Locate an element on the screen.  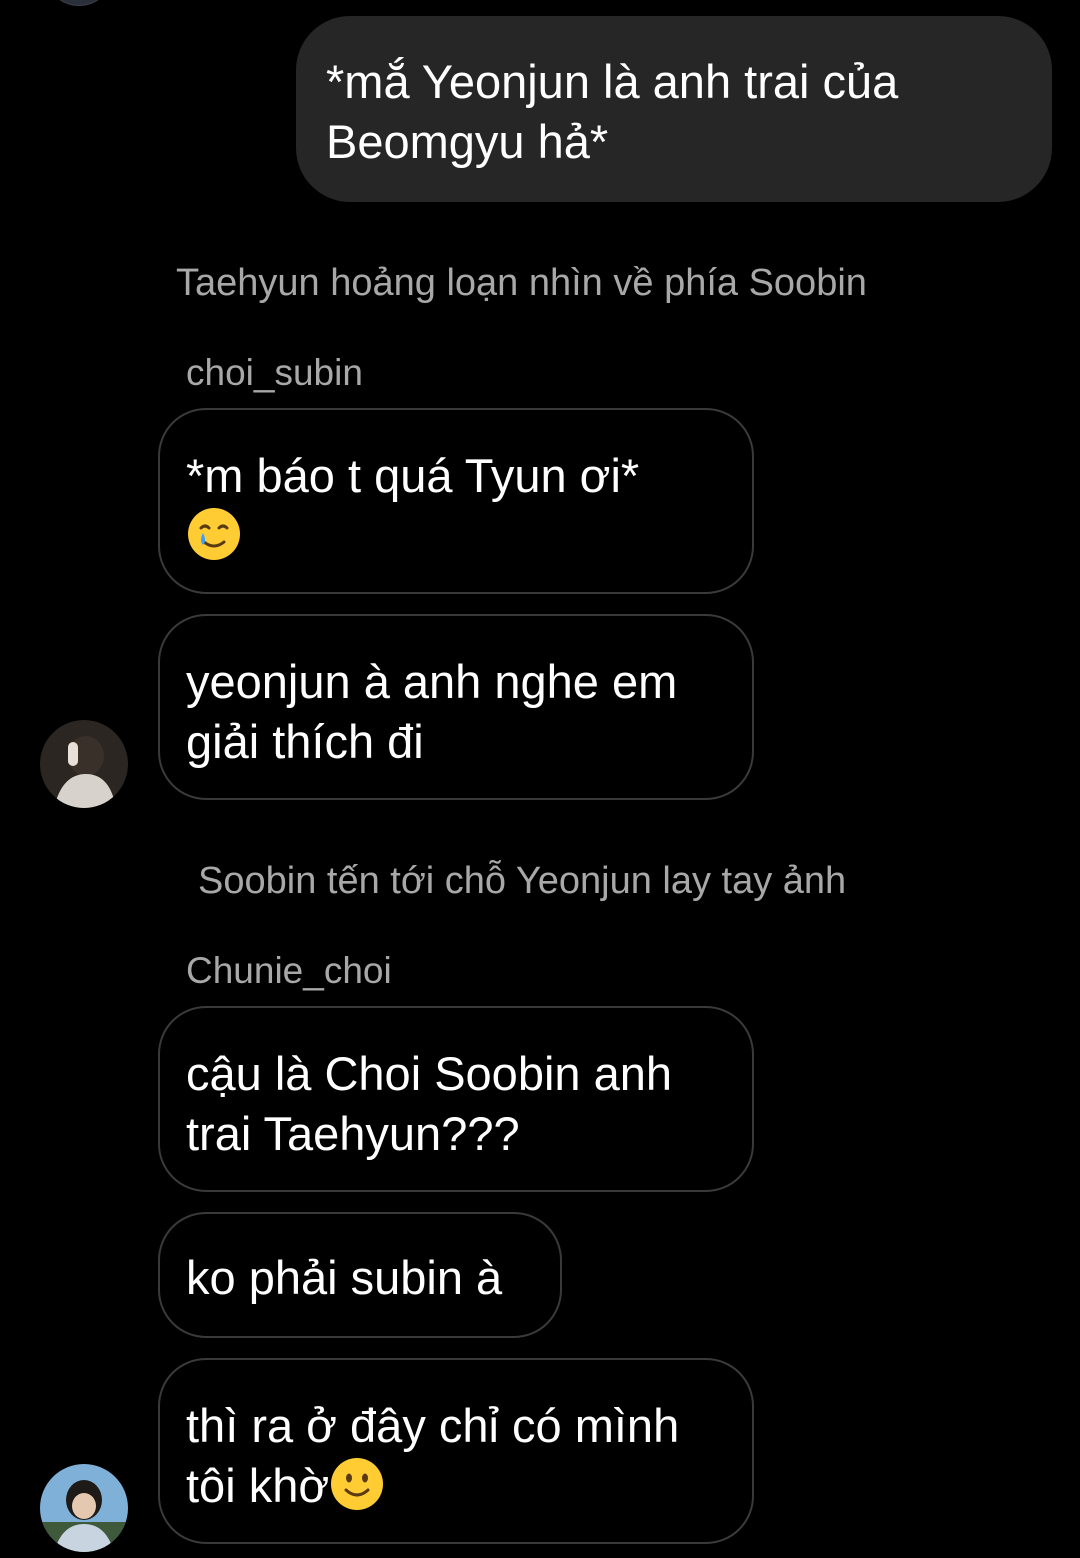
sender-name: choi_subin is located at coordinates (274, 372).